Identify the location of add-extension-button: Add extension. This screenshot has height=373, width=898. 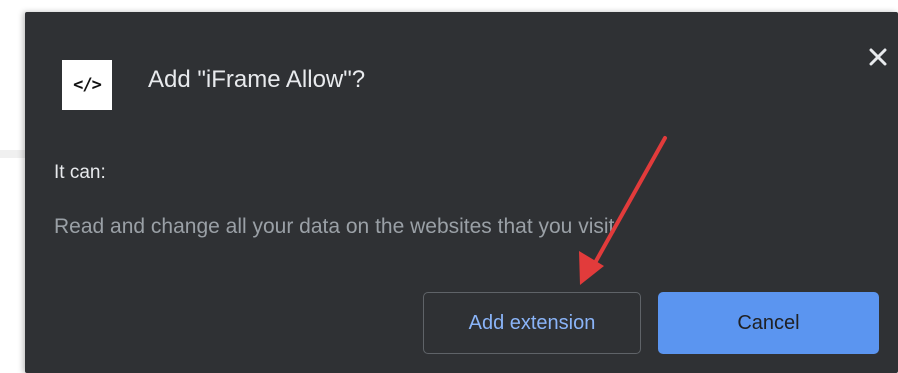
(532, 323).